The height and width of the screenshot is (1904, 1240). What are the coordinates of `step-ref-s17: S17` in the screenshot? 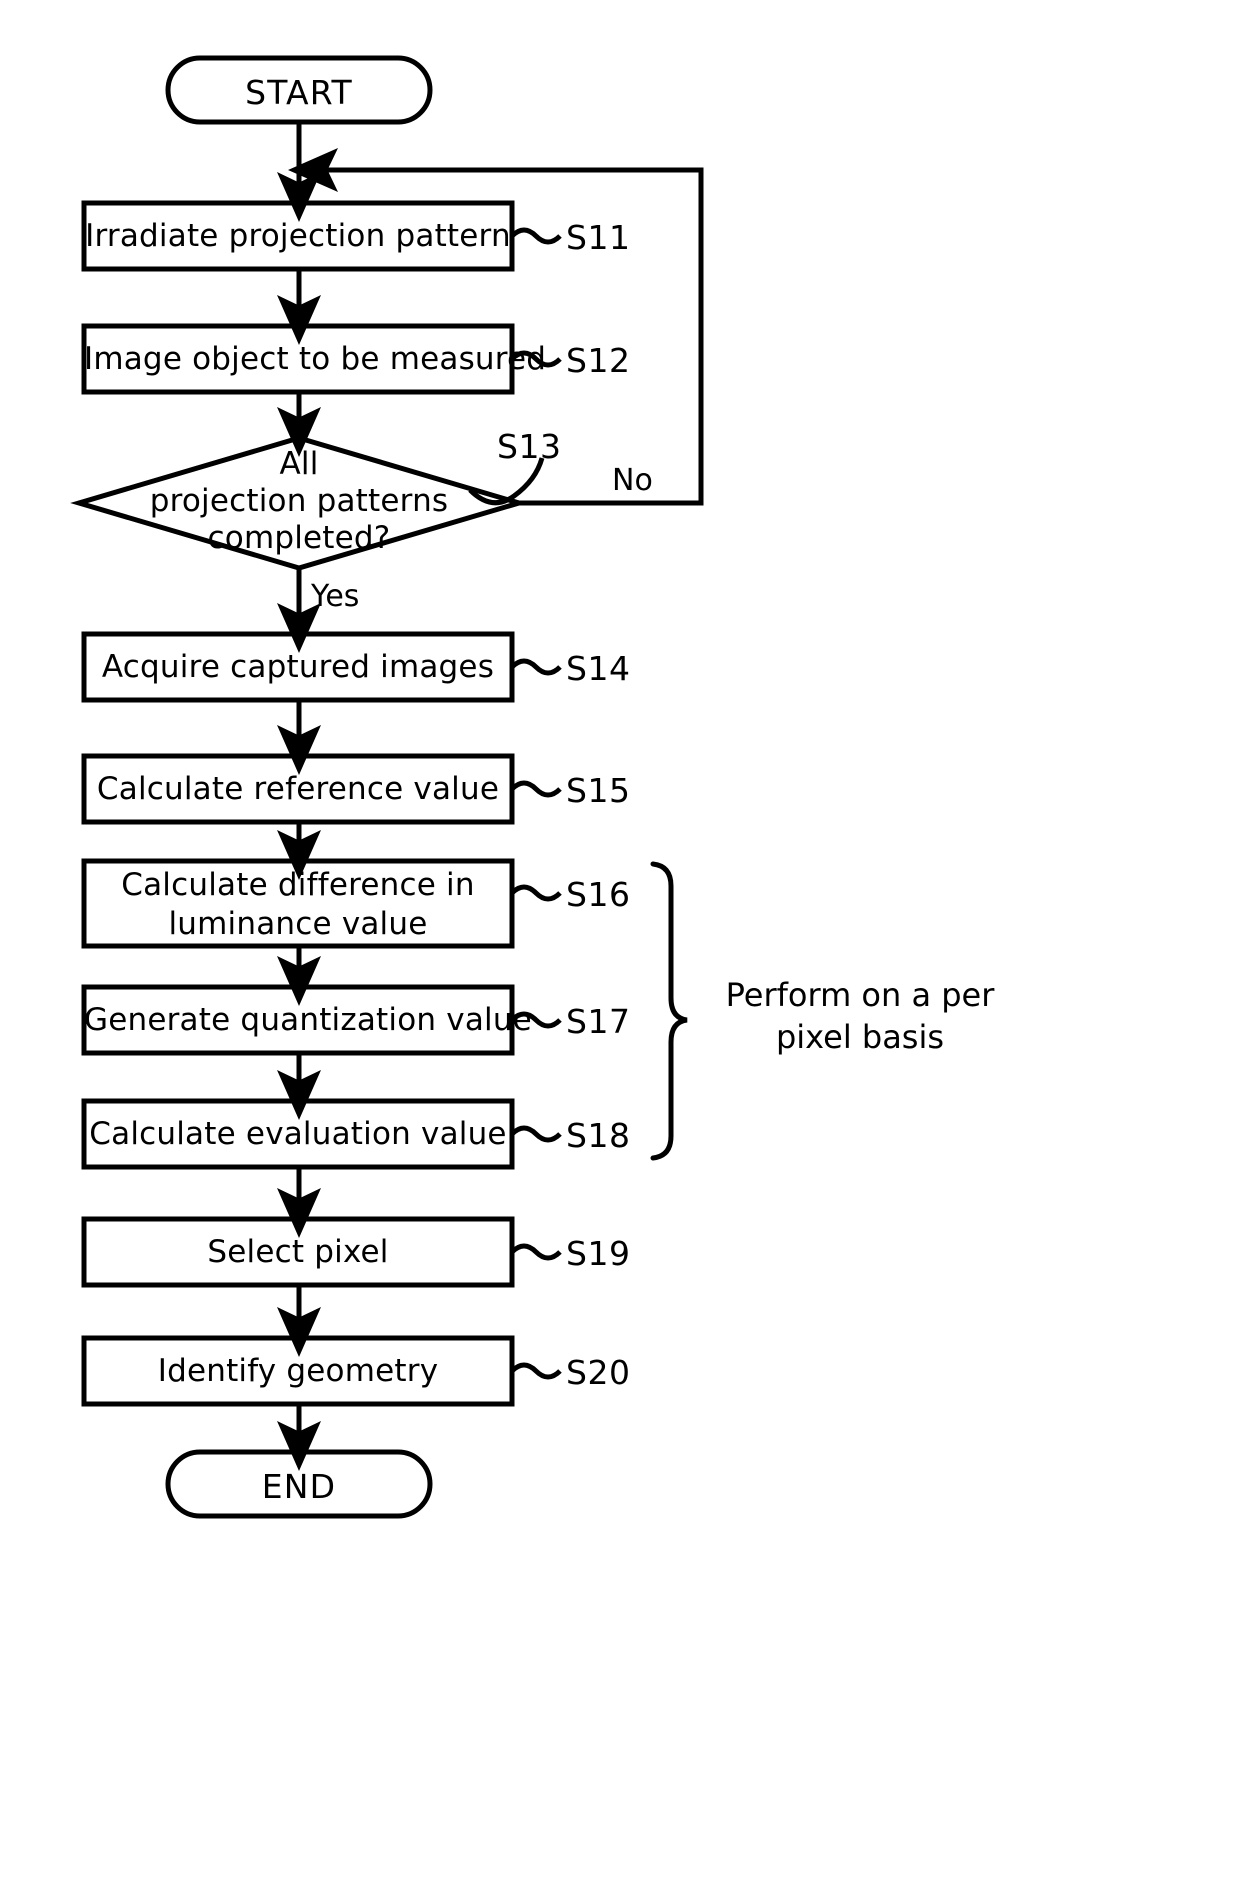 It's located at (598, 1021).